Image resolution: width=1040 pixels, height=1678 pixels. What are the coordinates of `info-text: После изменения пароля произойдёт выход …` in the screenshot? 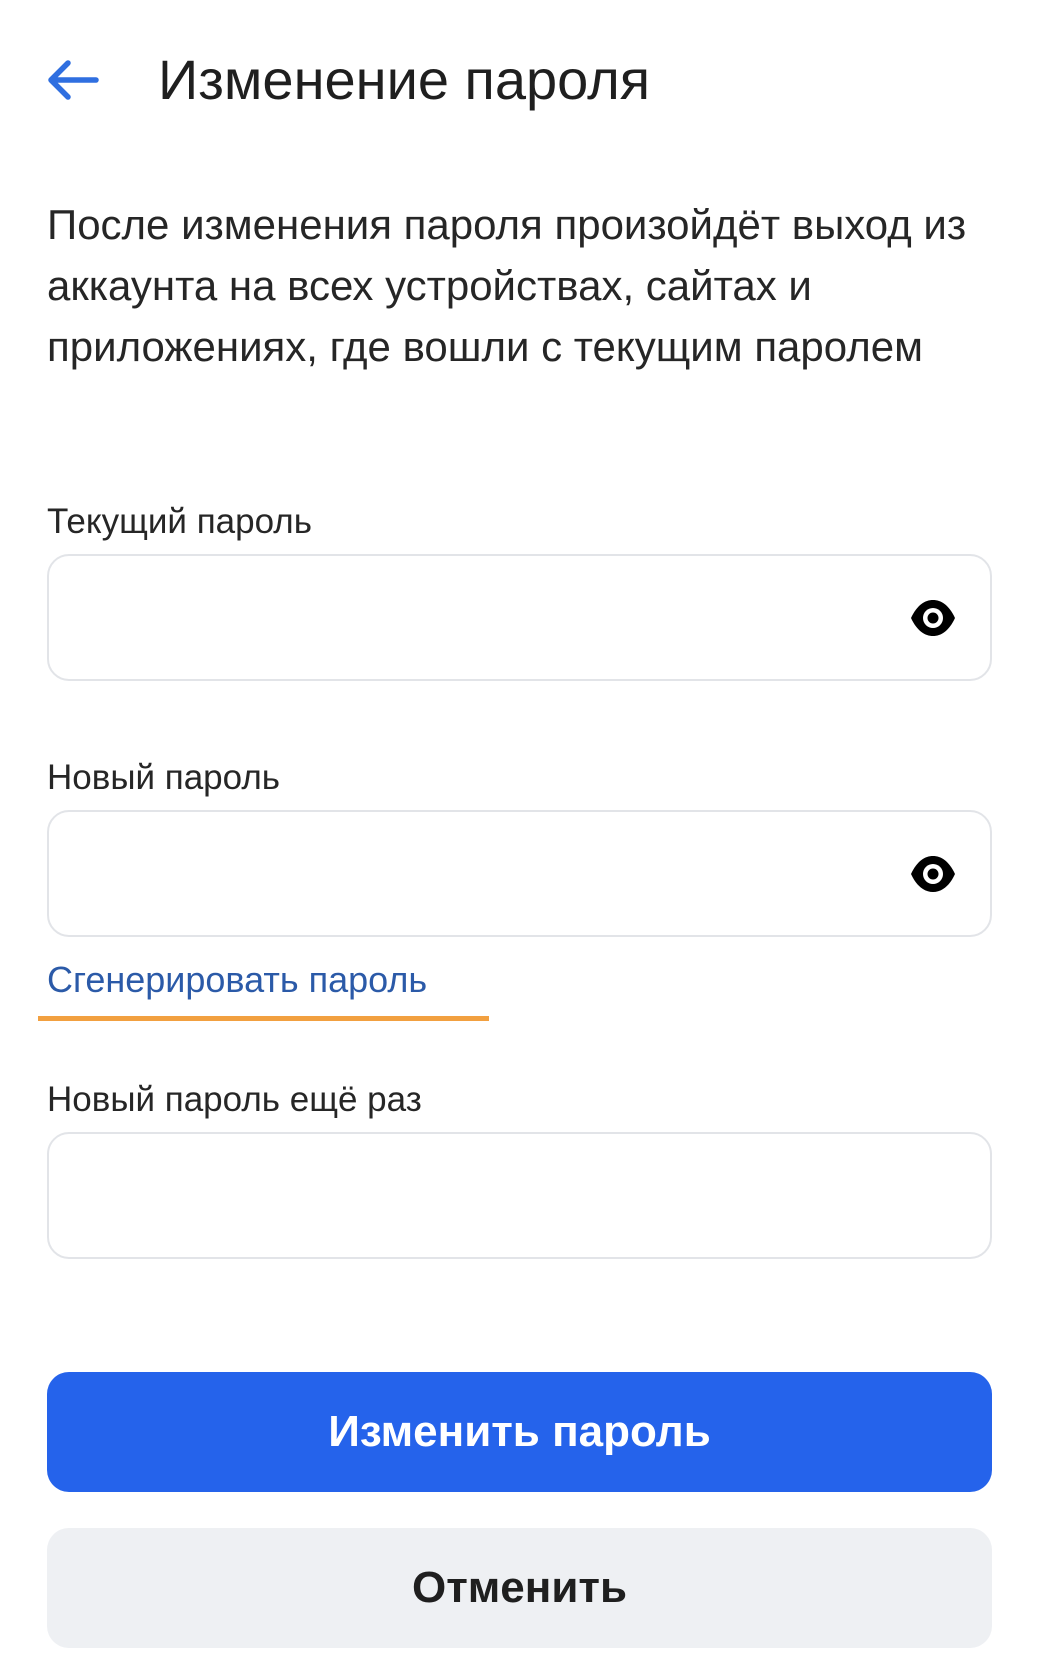 It's located at (507, 285).